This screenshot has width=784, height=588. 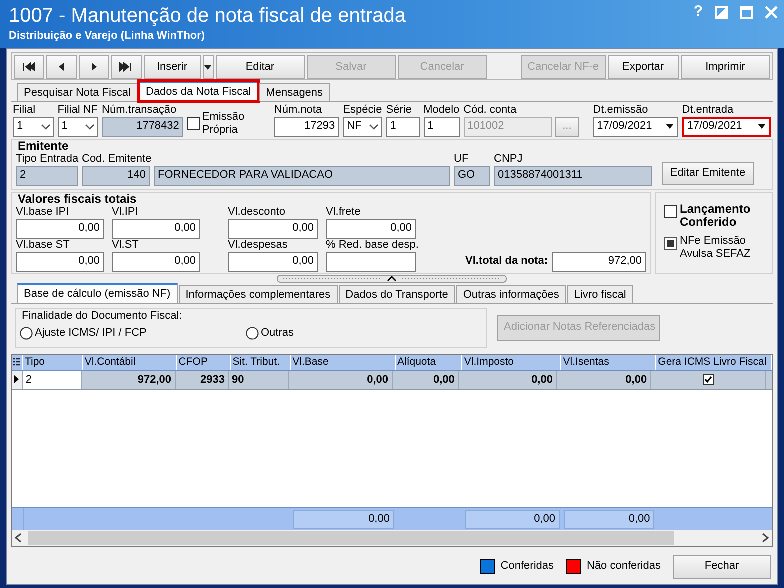 I want to click on table-cell: 2, so click(x=52, y=379).